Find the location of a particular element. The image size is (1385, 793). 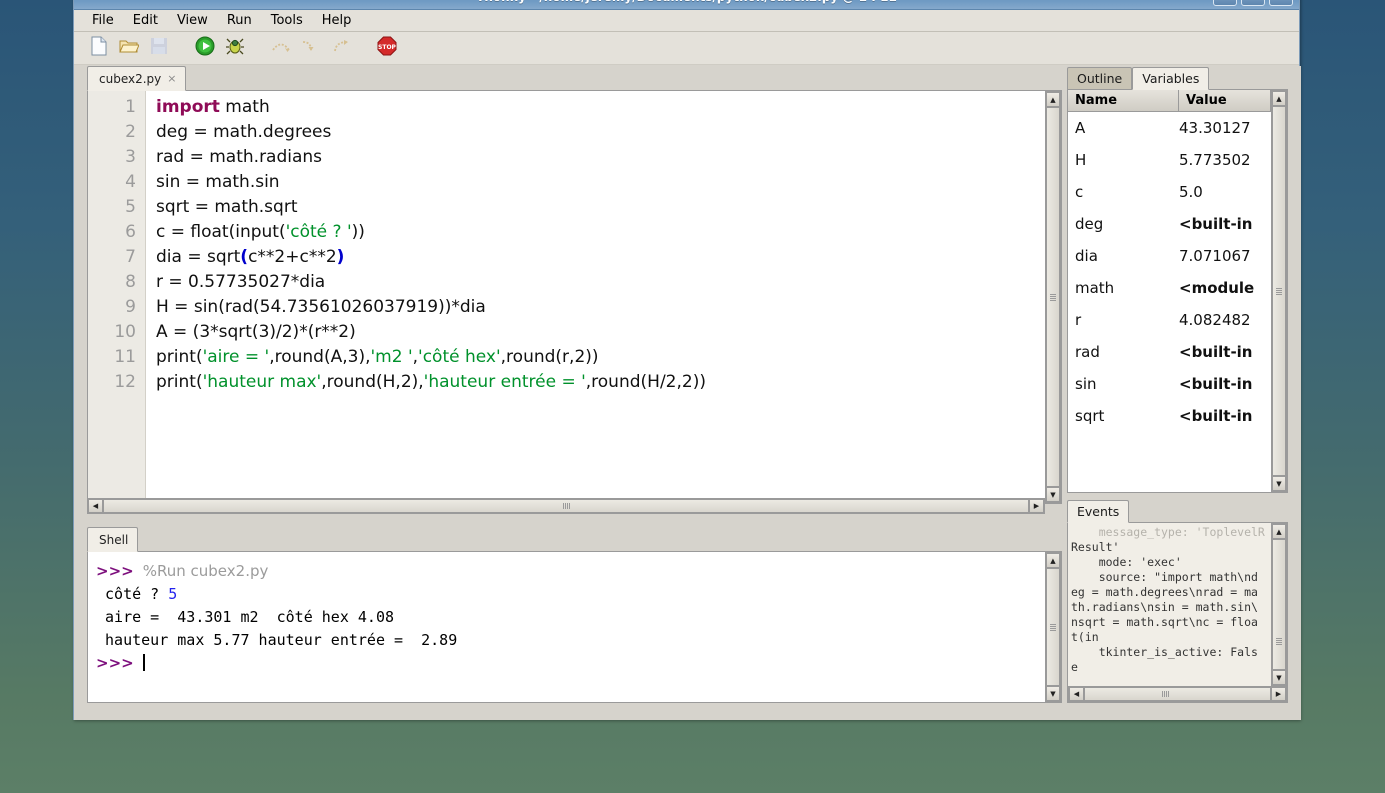

events-vscroll-thumb is located at coordinates (1279, 604).